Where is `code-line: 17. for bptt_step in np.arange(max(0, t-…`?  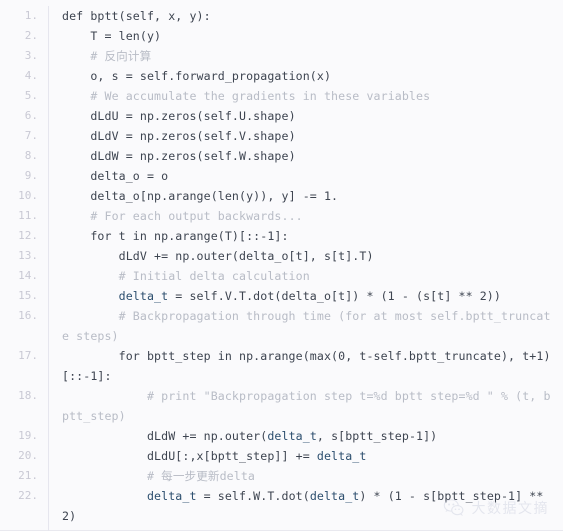
code-line: 17. for bptt_step in np.arange(max(0, t-… is located at coordinates (281, 366).